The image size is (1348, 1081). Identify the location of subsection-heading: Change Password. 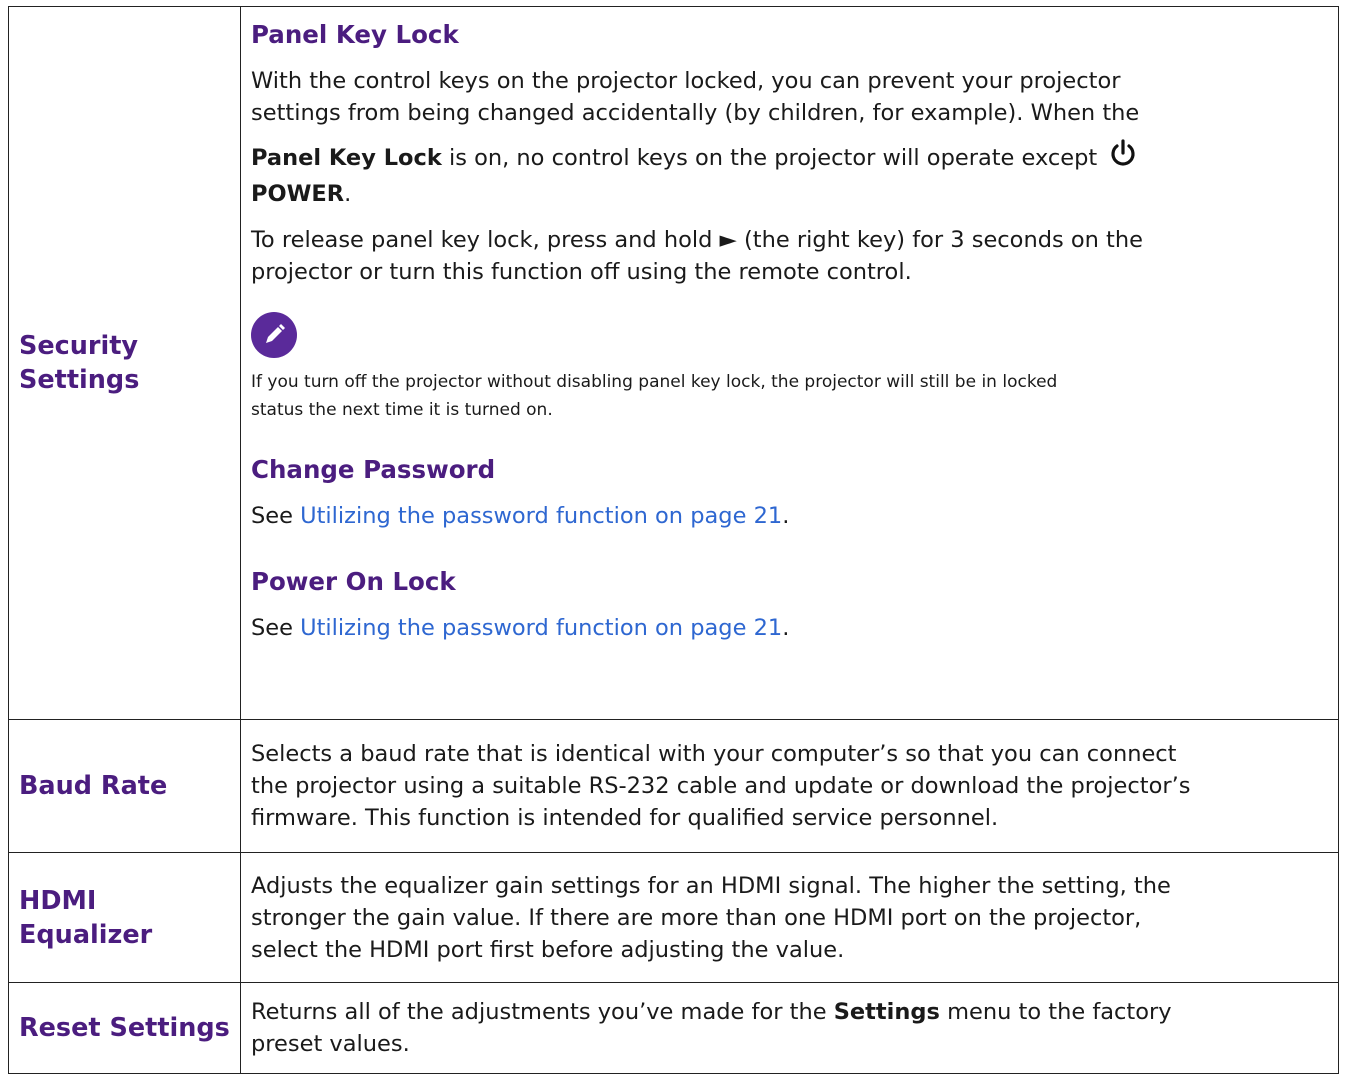
(373, 469).